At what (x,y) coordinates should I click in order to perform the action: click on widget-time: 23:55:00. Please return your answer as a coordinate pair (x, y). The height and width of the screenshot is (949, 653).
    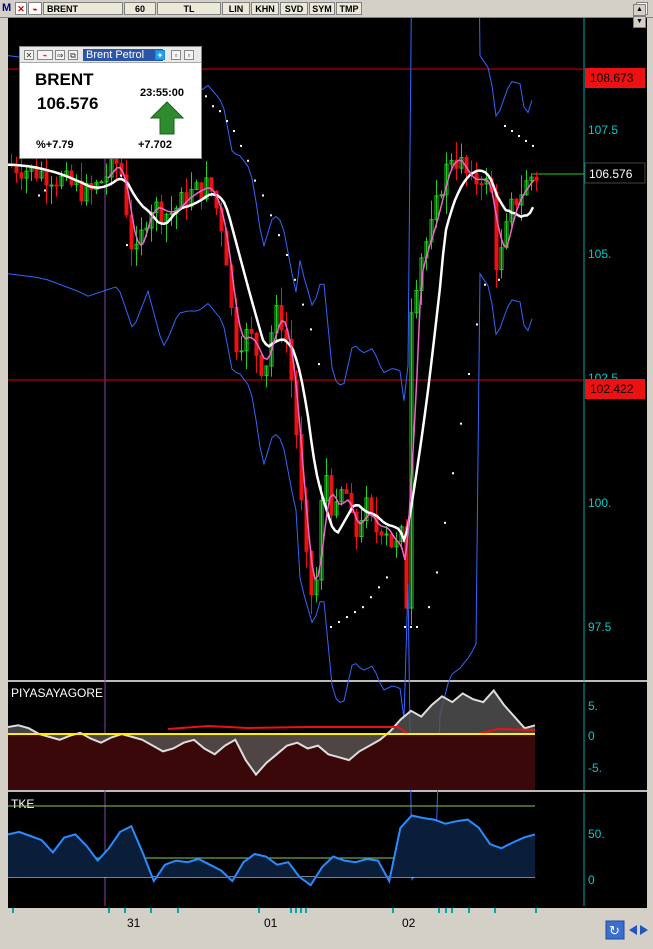
    Looking at the image, I should click on (162, 93).